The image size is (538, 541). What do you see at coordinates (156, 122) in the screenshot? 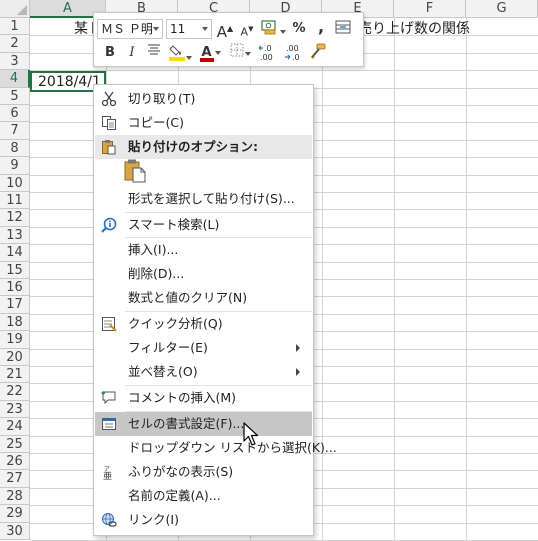
I see `menu-label: コピー(C)` at bounding box center [156, 122].